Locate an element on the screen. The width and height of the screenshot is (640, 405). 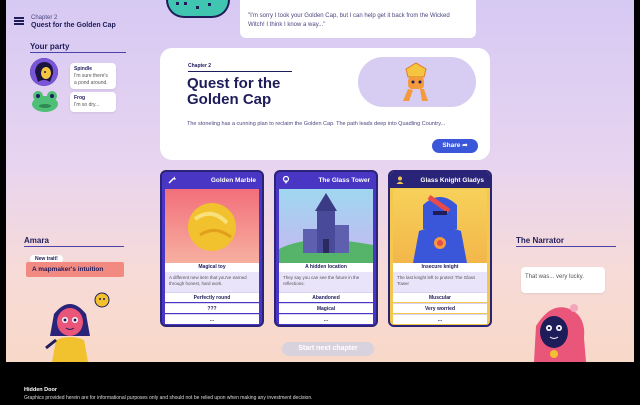
spindle-avatar is located at coordinates (44, 72).